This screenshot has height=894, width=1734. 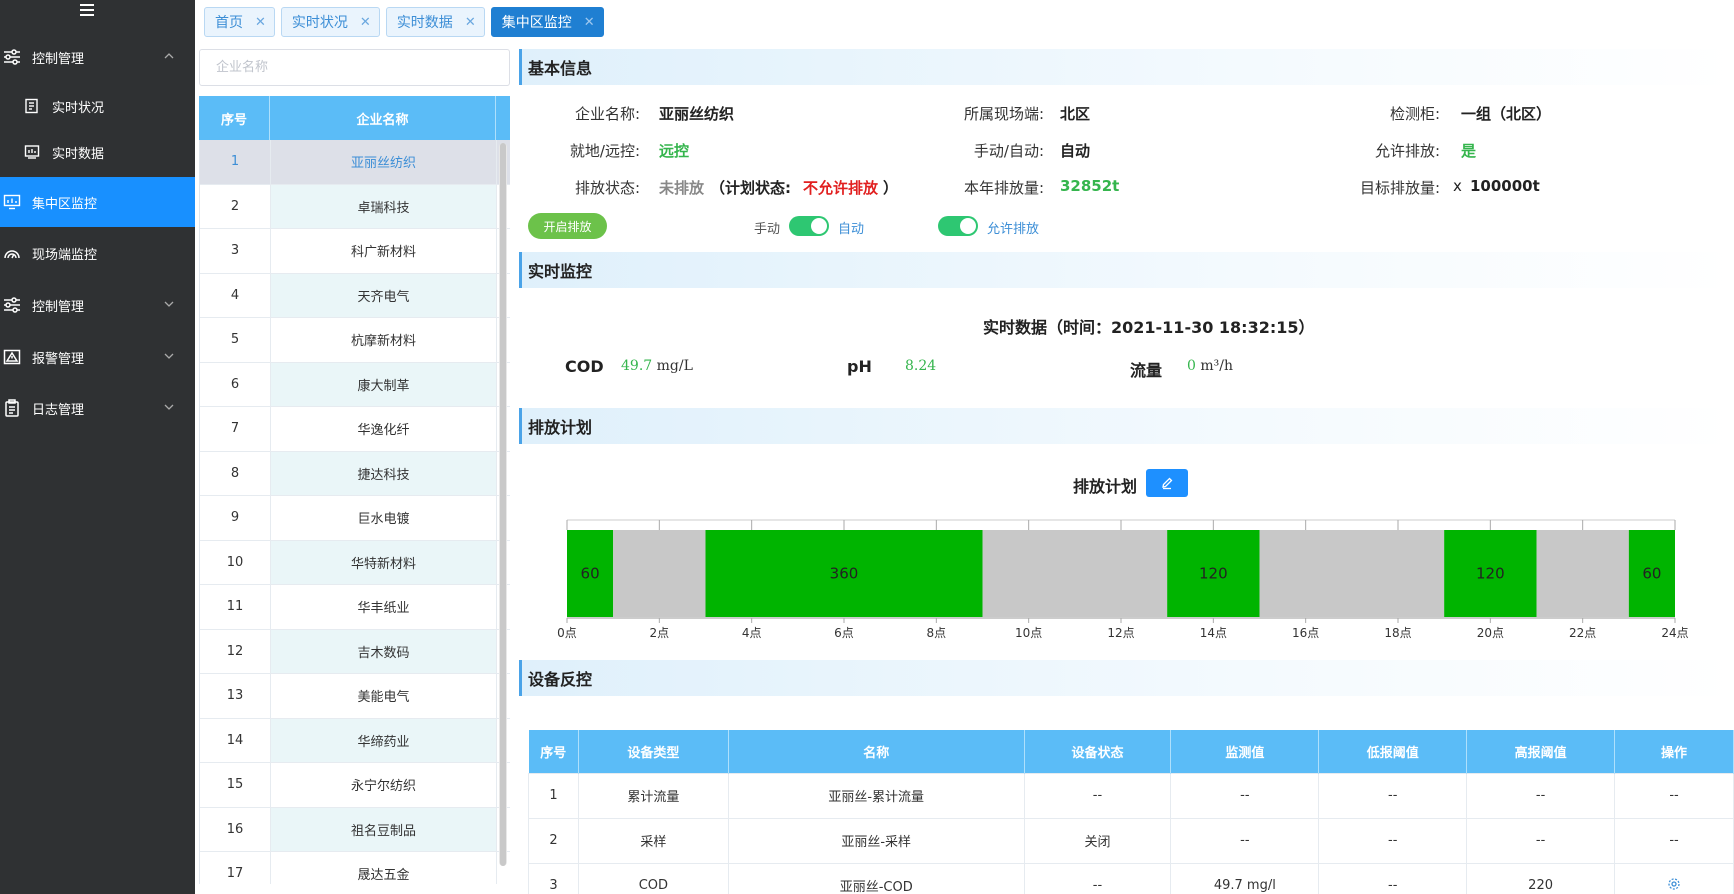 I want to click on company-row: 1 亚丽丝纺织, so click(x=355, y=162).